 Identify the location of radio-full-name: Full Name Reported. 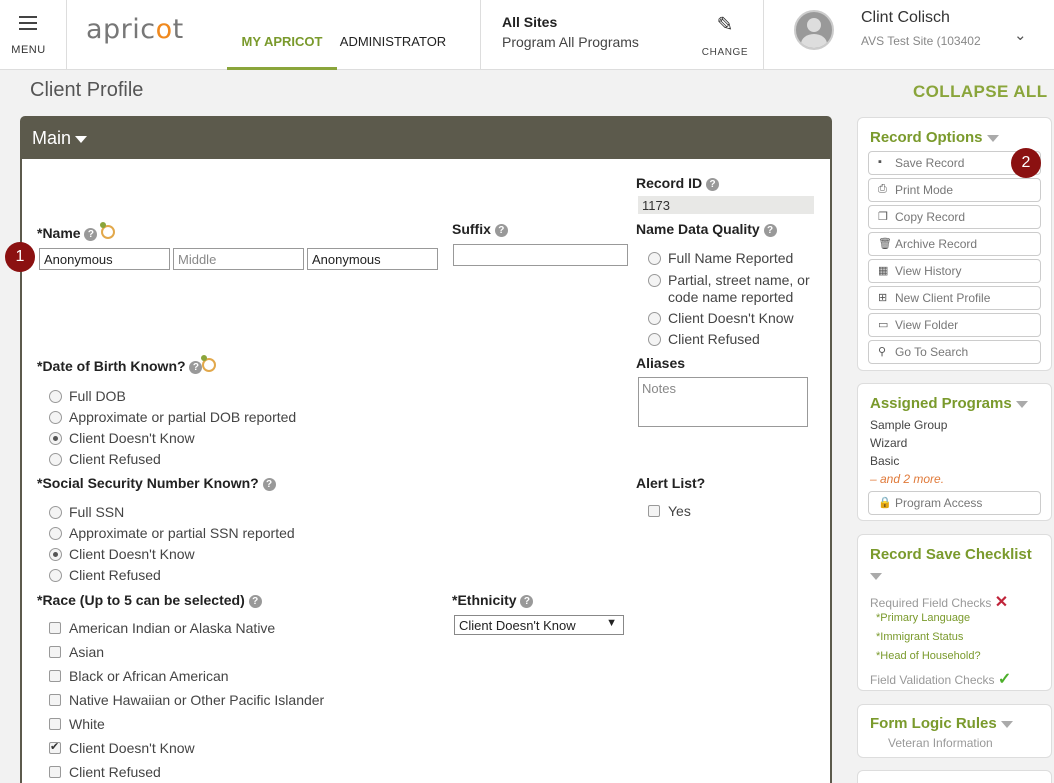
(720, 258).